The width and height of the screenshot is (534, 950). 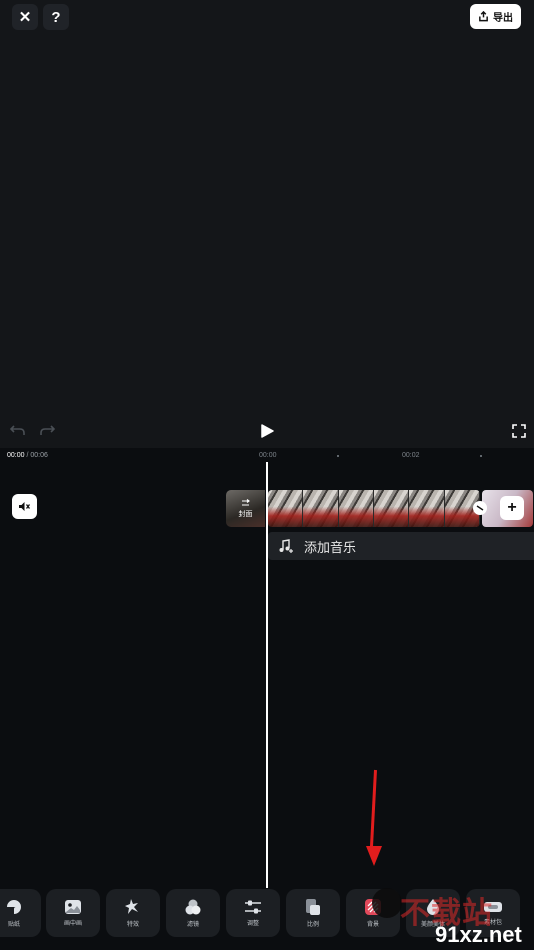 I want to click on total-time: / 00:06, so click(x=37, y=455).